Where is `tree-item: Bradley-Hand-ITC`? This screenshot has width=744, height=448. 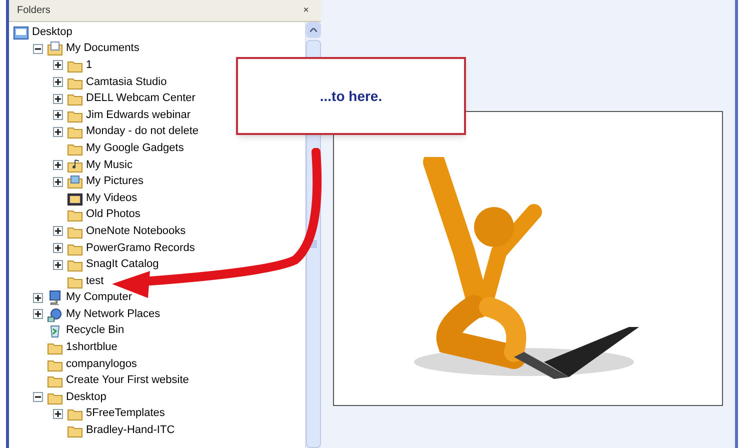 tree-item: Bradley-Hand-ITC is located at coordinates (130, 430).